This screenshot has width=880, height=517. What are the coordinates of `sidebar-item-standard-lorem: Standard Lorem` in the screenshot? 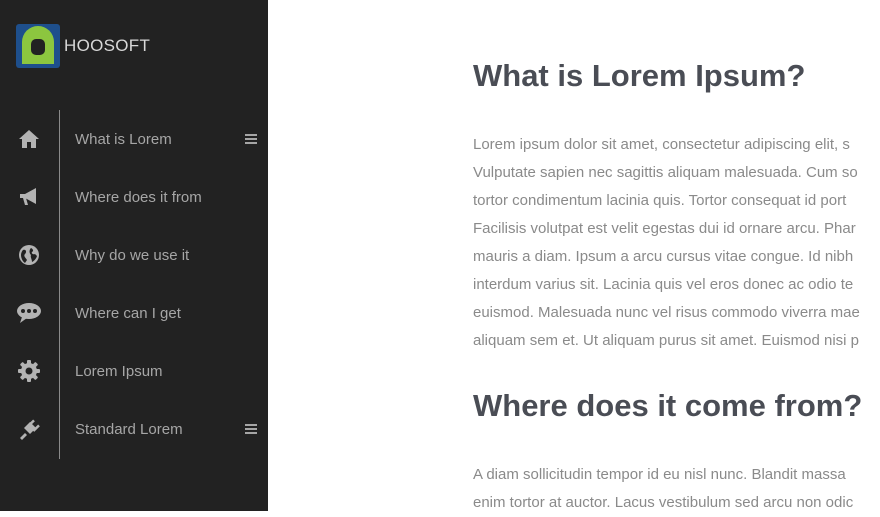 It's located at (134, 429).